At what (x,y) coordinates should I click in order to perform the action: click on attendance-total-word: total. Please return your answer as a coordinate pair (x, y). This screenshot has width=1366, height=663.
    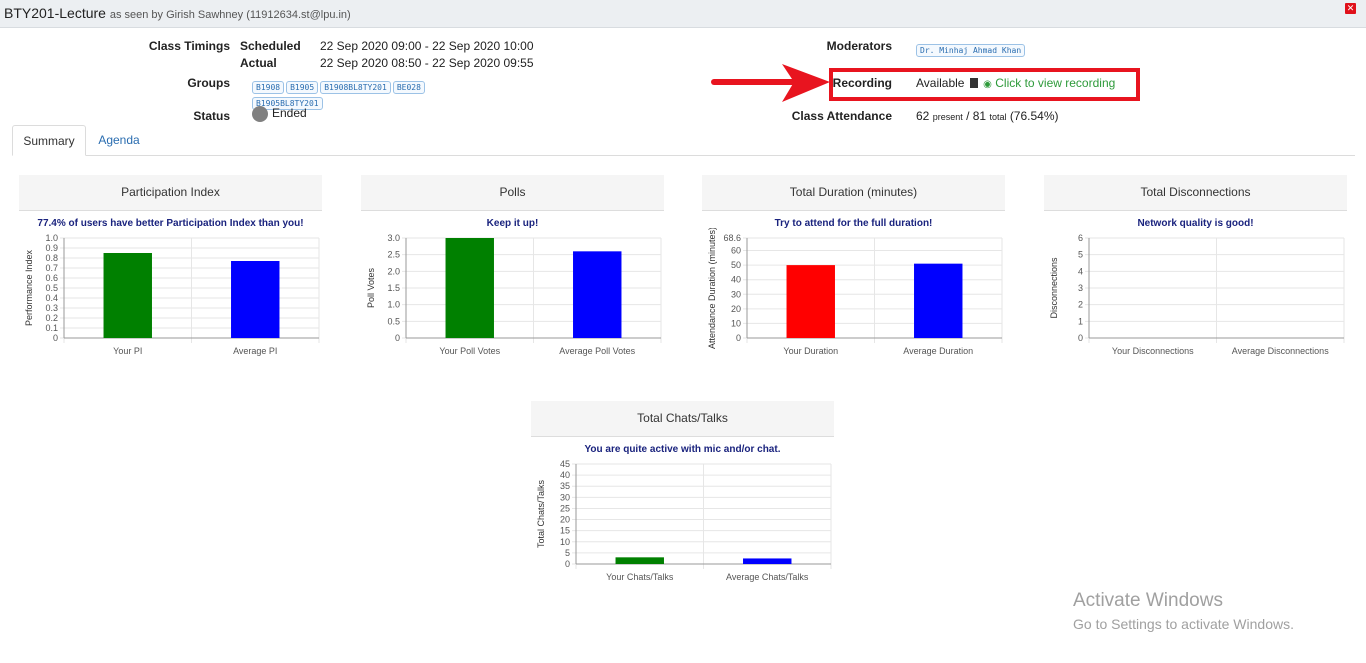
    Looking at the image, I should click on (998, 117).